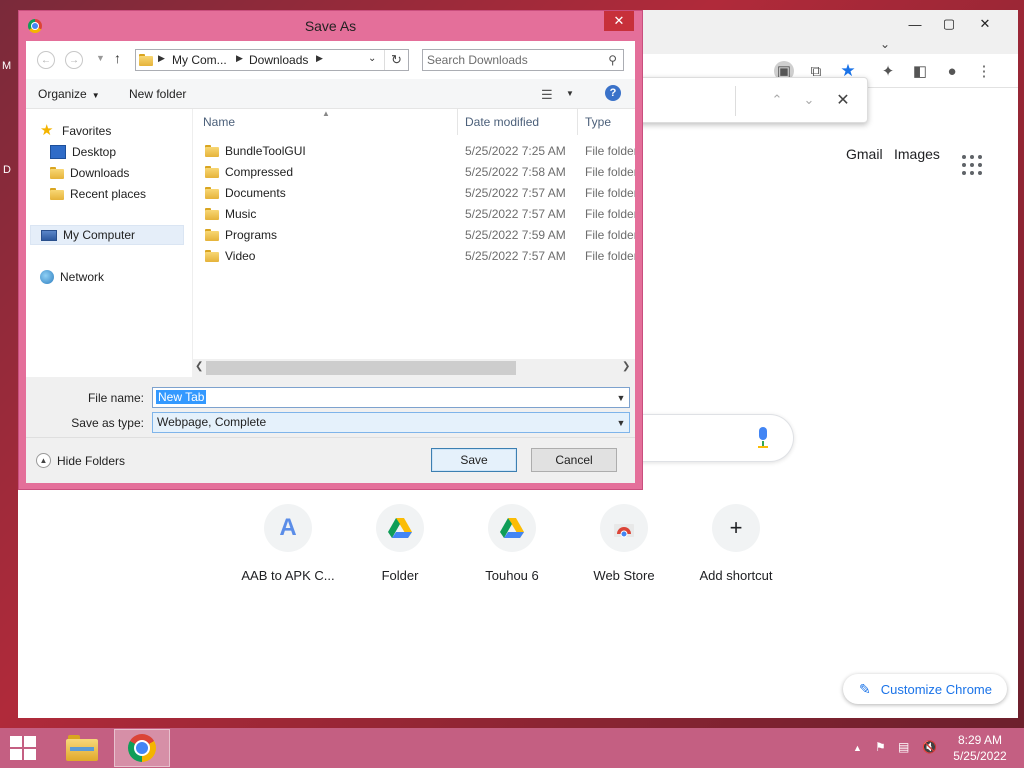  I want to click on file-row: Documents 5/25/2022 7:57 AM File folder, so click(414, 193).